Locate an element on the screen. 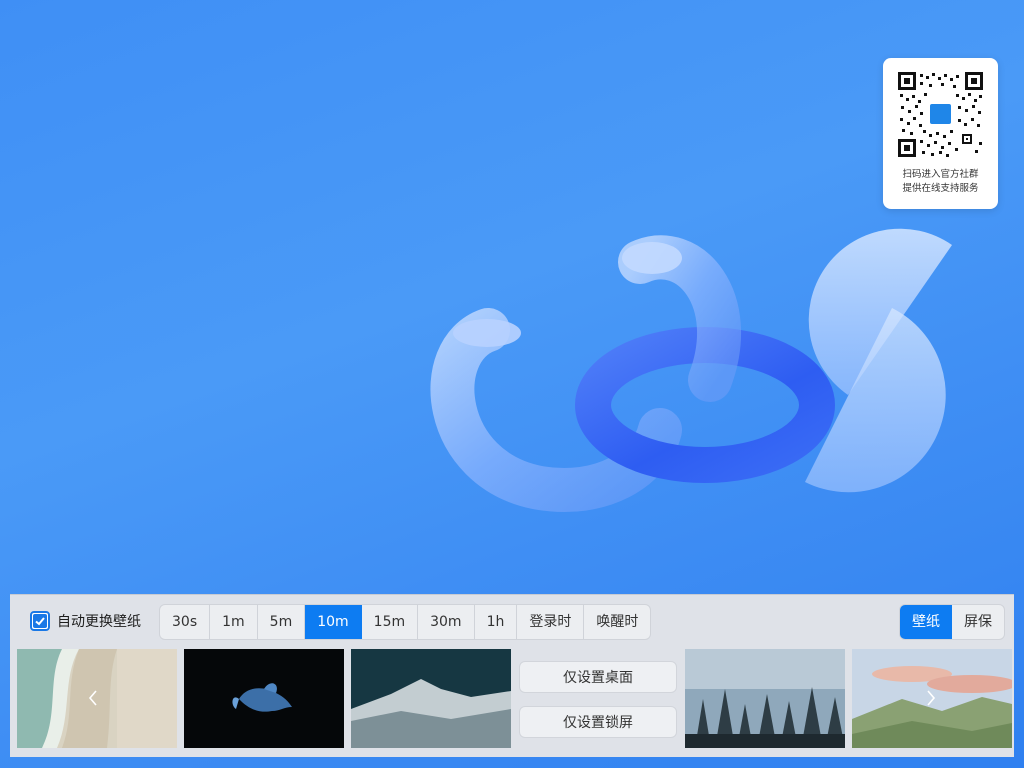  interval-on-wake: 唤醒时 is located at coordinates (617, 622).